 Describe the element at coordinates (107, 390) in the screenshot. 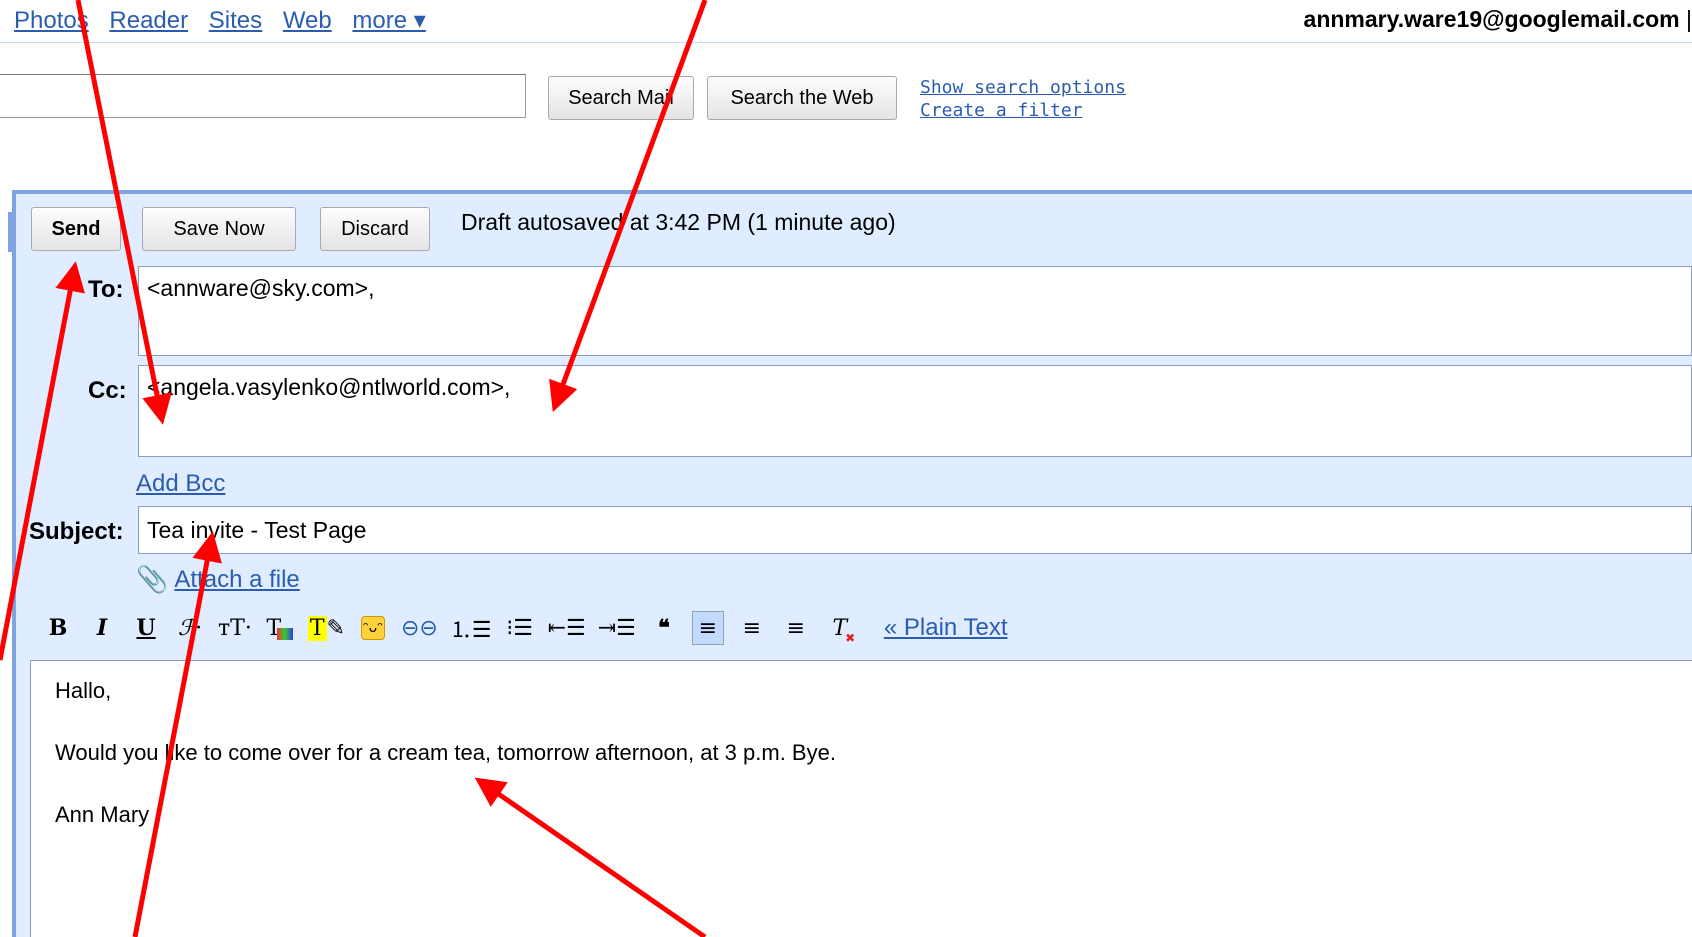

I see `cc-label: Cc:` at that location.